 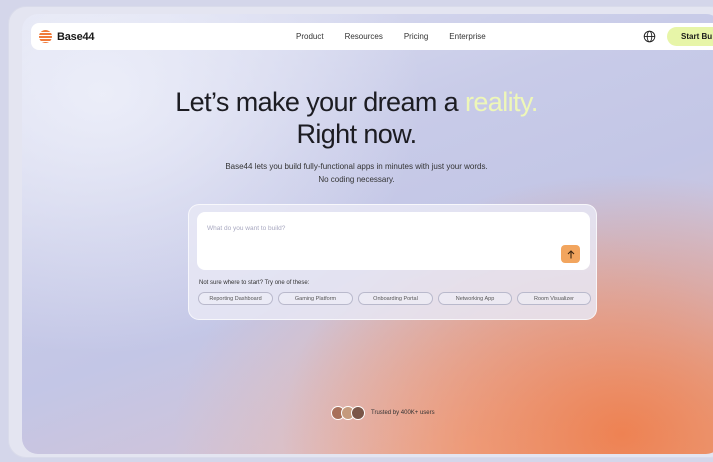 I want to click on send-button, so click(x=570, y=254).